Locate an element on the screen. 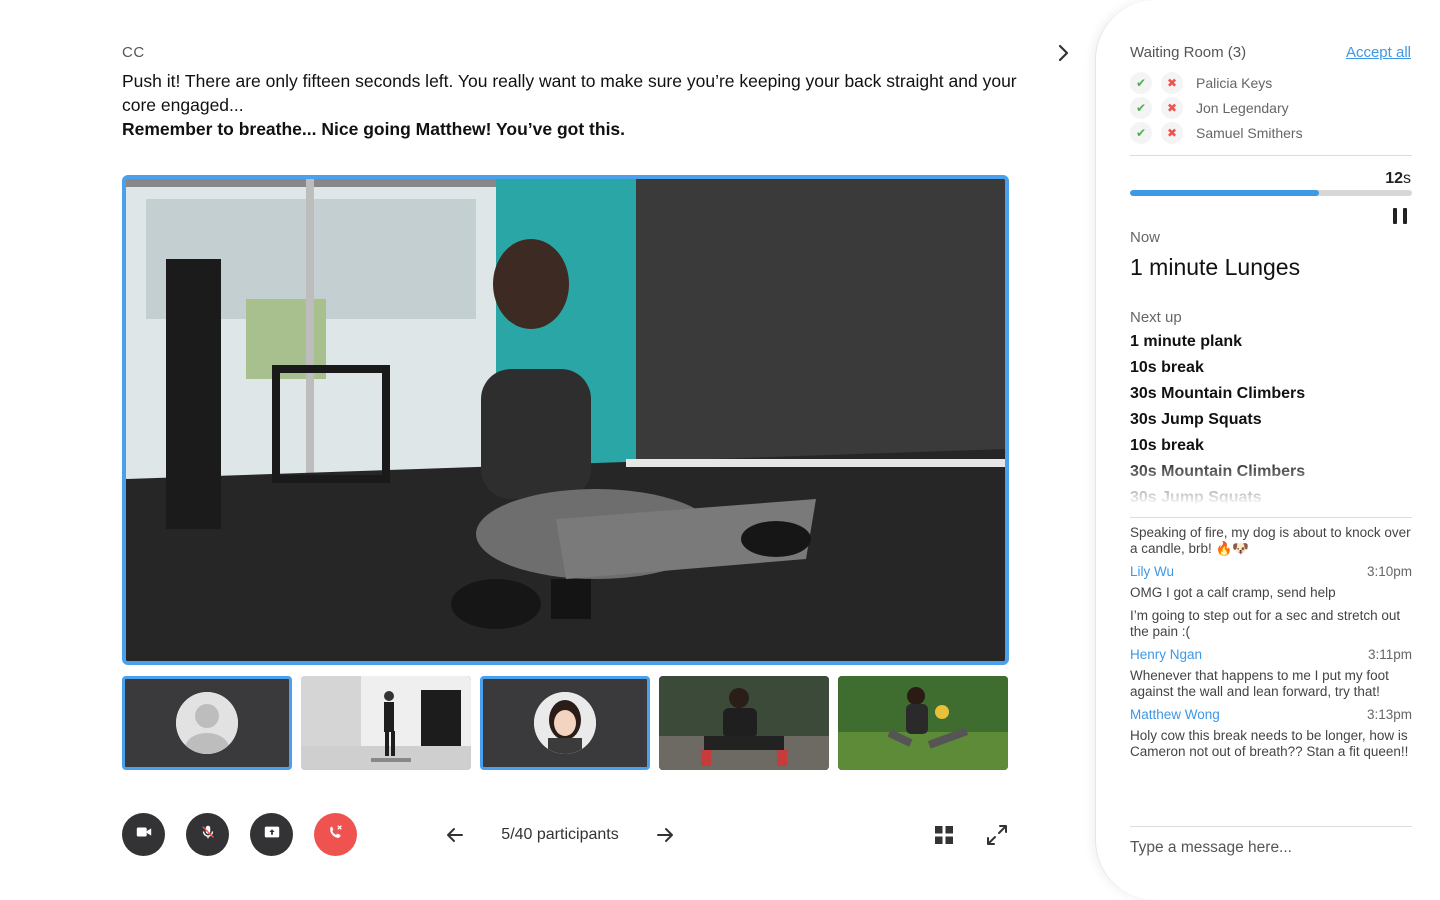  participant-avatar is located at coordinates (565, 723).